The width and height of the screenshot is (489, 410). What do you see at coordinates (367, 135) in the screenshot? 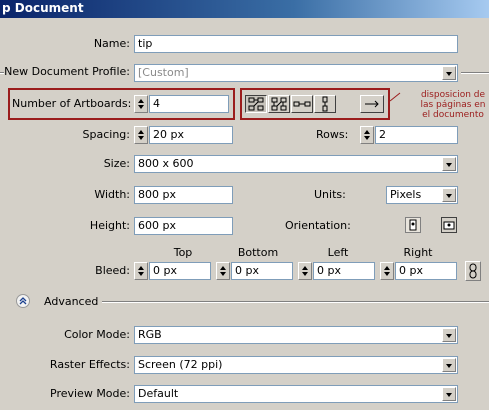
I see `rows-stepper` at bounding box center [367, 135].